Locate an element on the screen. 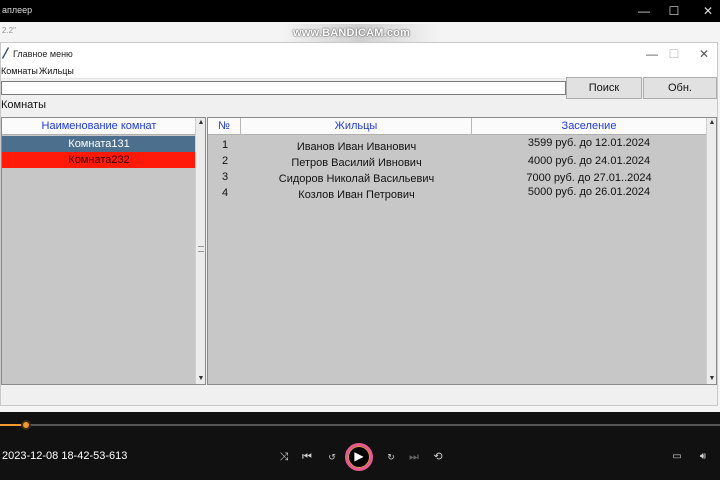 This screenshot has width=720, height=480. rewind-10-icon: ↺ is located at coordinates (332, 457).